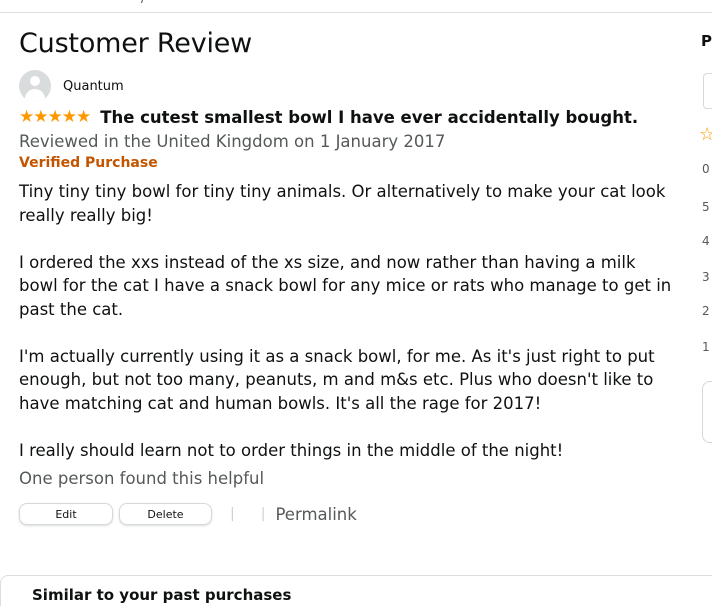 The image size is (712, 606). I want to click on edit-button: Edit, so click(66, 514).